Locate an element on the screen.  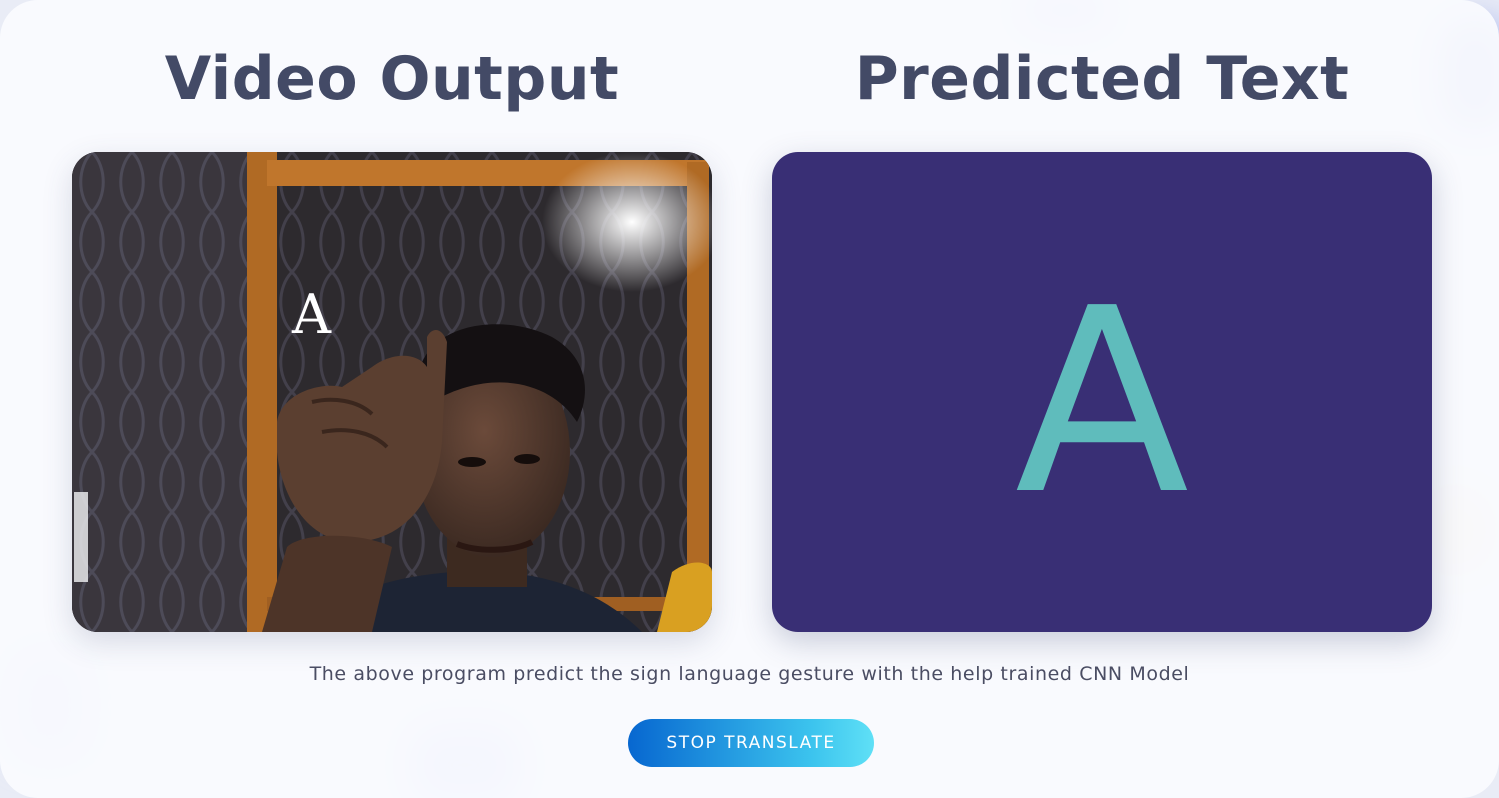
video-overlay-letter: A is located at coordinates (311, 314).